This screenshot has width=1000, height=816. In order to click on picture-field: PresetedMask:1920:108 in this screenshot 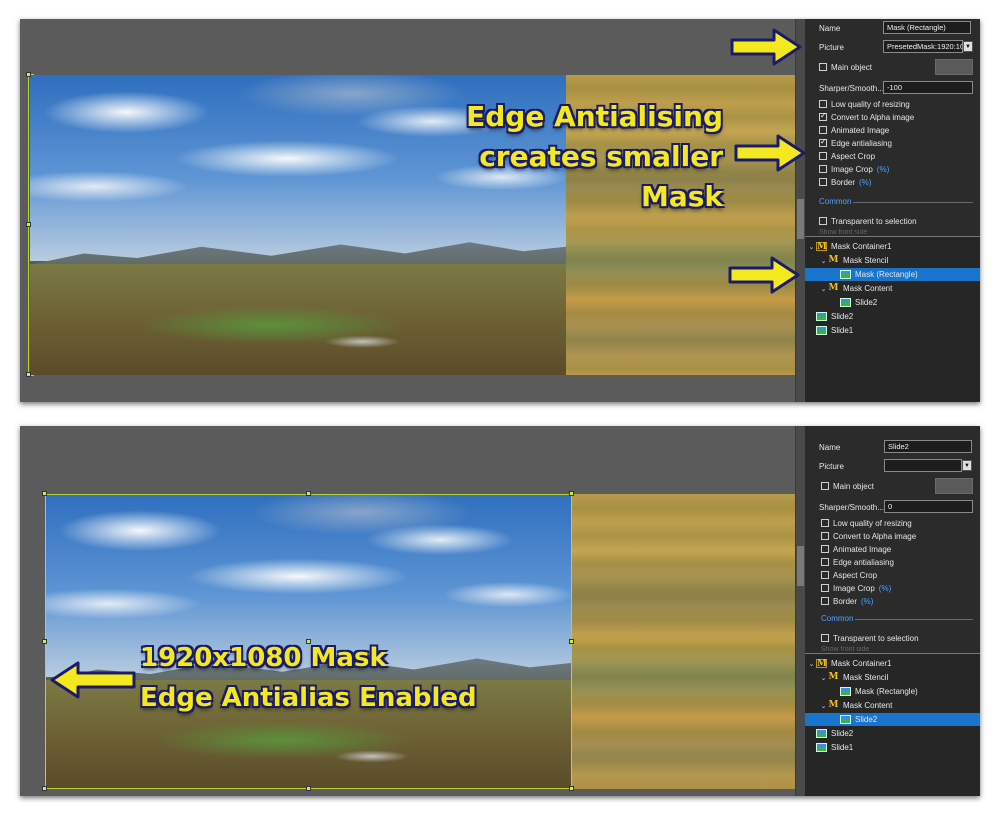, I will do `click(923, 46)`.